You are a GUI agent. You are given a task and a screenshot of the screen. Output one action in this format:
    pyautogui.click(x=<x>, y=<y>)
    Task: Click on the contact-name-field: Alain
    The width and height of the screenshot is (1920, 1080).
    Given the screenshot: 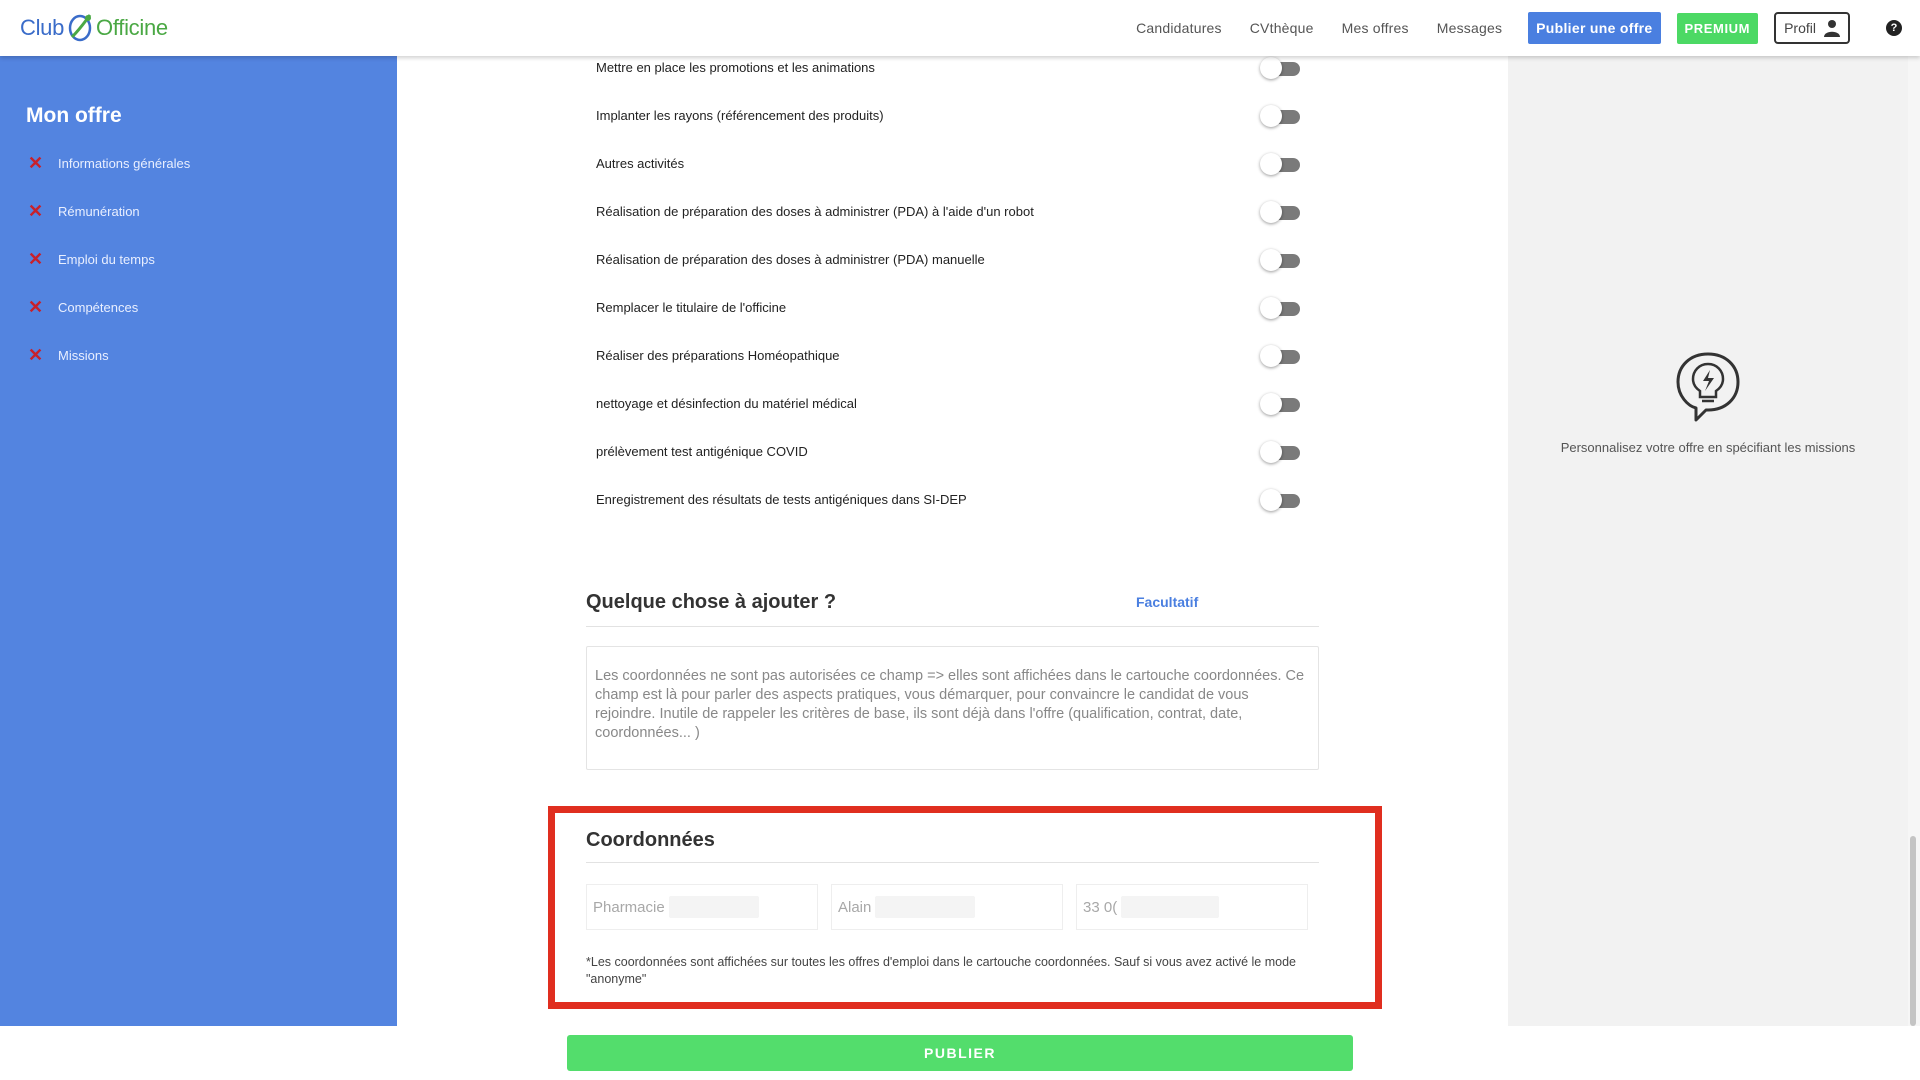 What is the action you would take?
    pyautogui.click(x=947, y=907)
    